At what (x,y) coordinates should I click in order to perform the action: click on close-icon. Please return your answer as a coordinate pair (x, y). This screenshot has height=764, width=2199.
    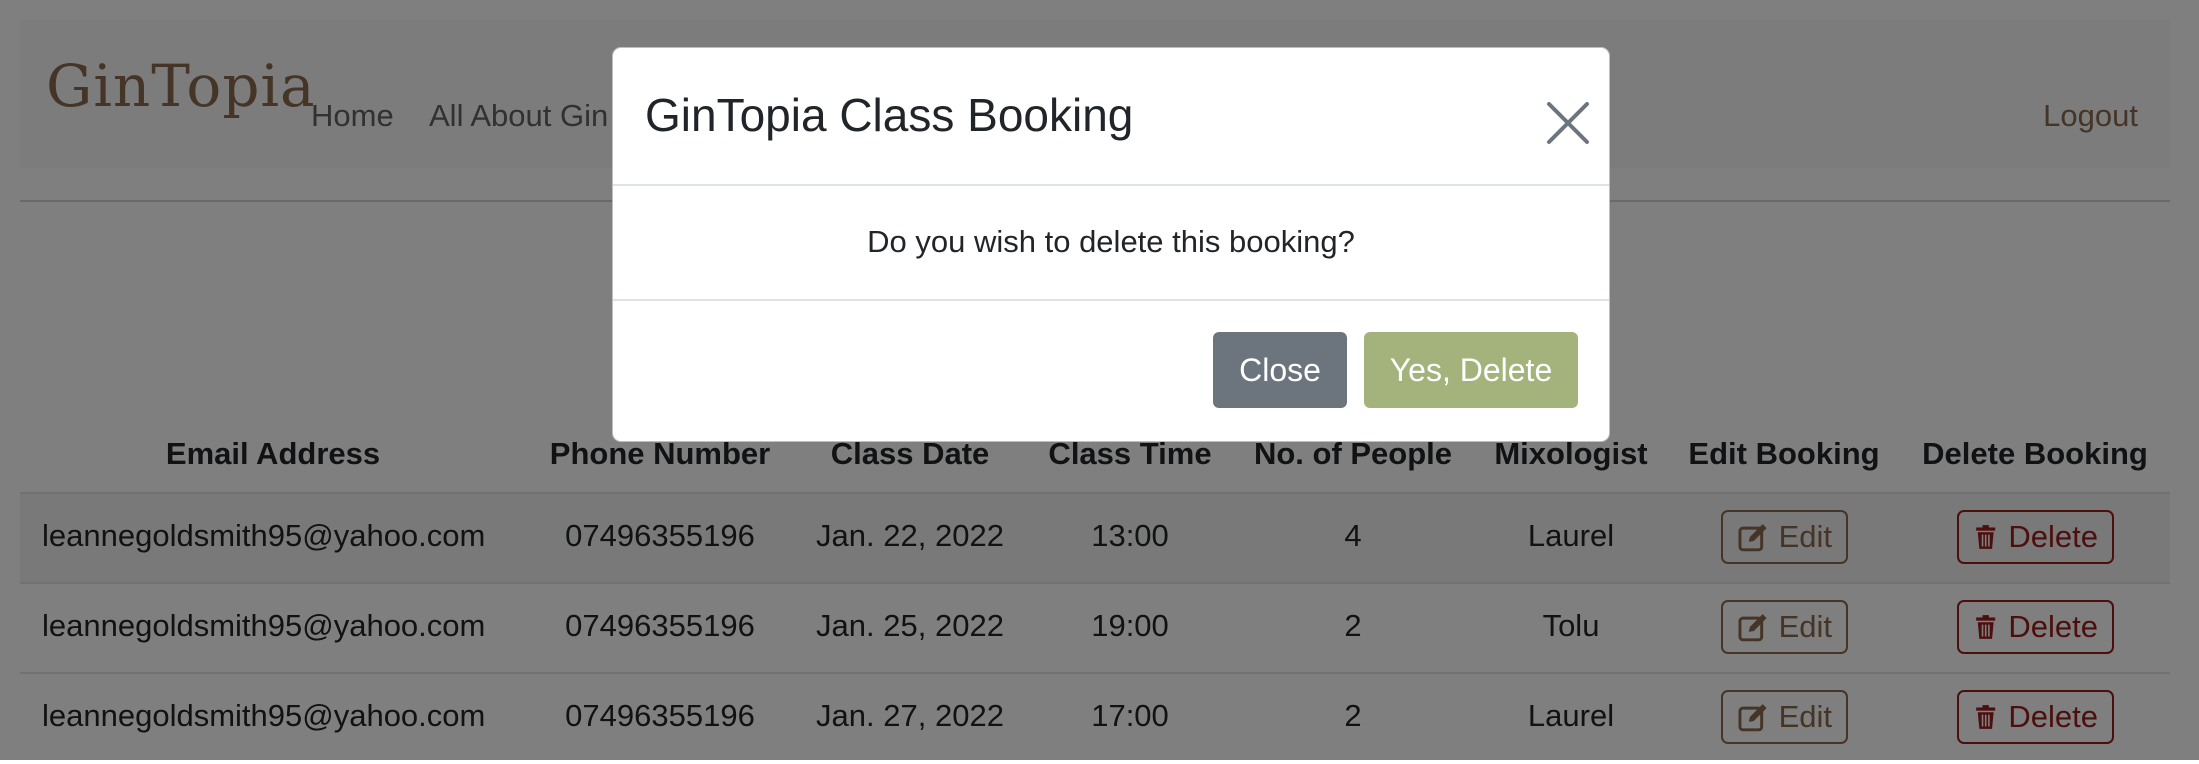
    Looking at the image, I should click on (1568, 123).